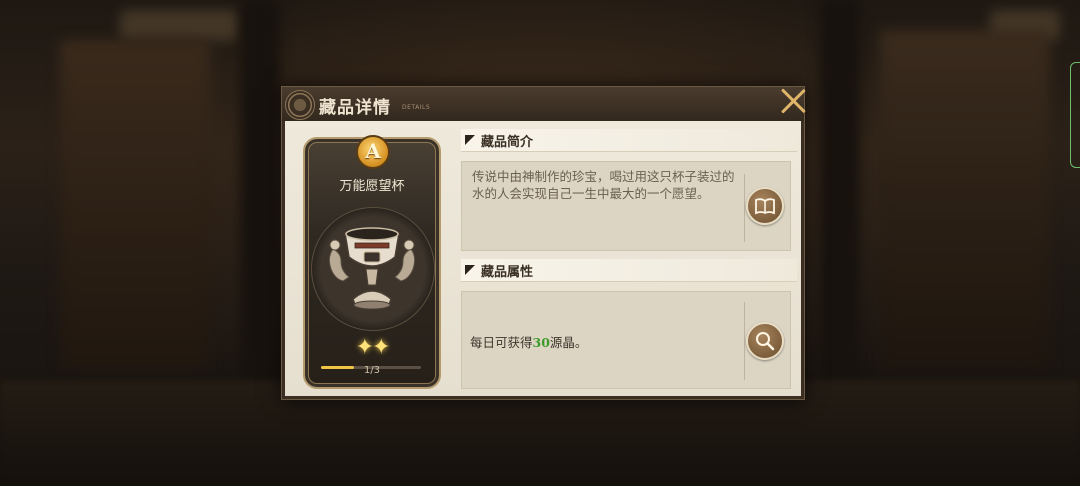 The height and width of the screenshot is (486, 1080). I want to click on background-lamp, so click(180, 25).